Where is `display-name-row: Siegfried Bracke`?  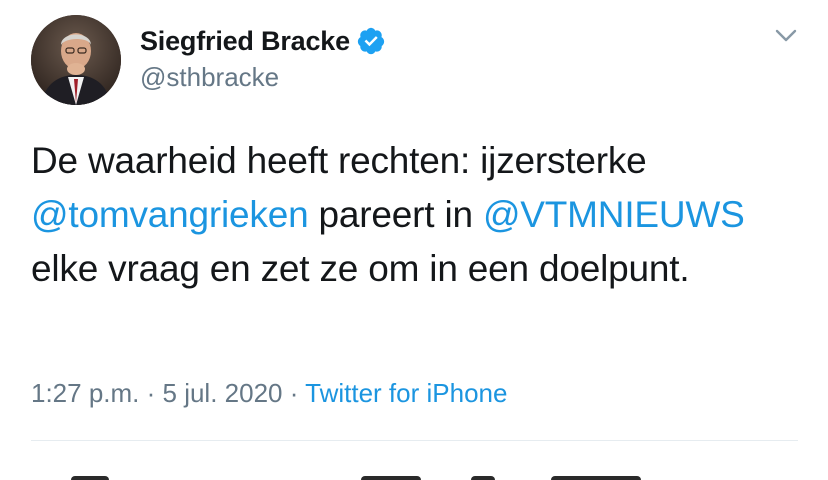
display-name-row: Siegfried Bracke is located at coordinates (263, 41).